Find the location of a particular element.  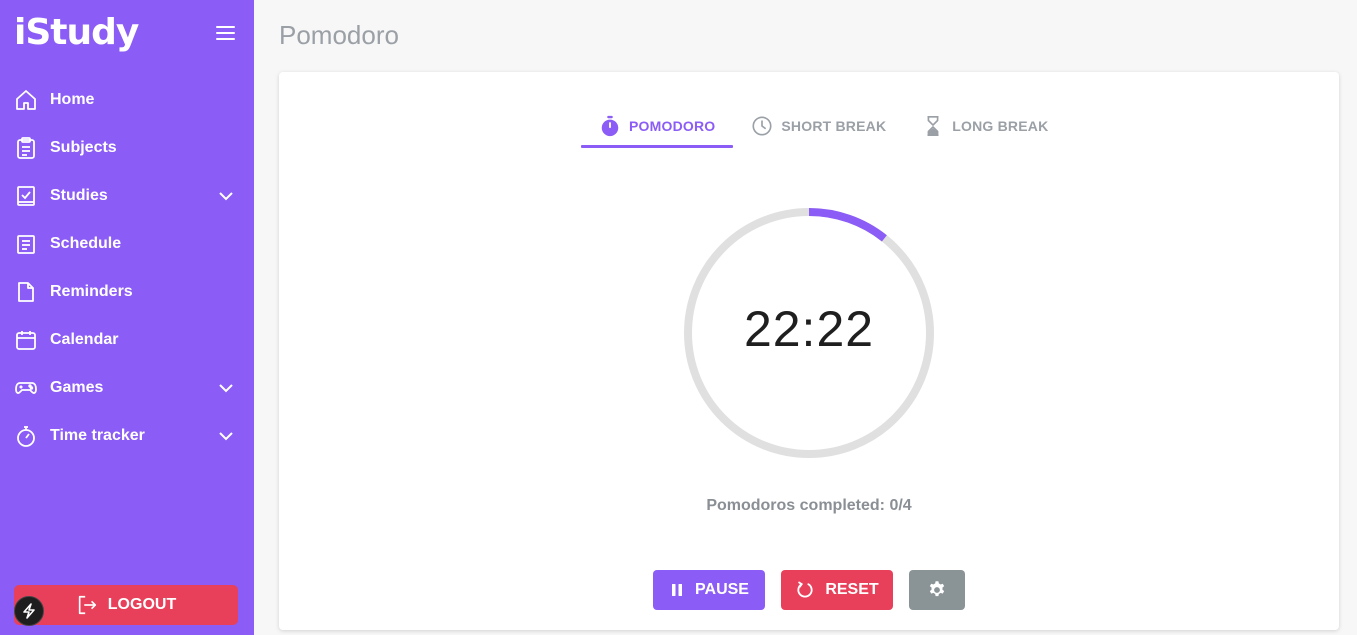

sidebar-item-label: Games is located at coordinates (77, 387).